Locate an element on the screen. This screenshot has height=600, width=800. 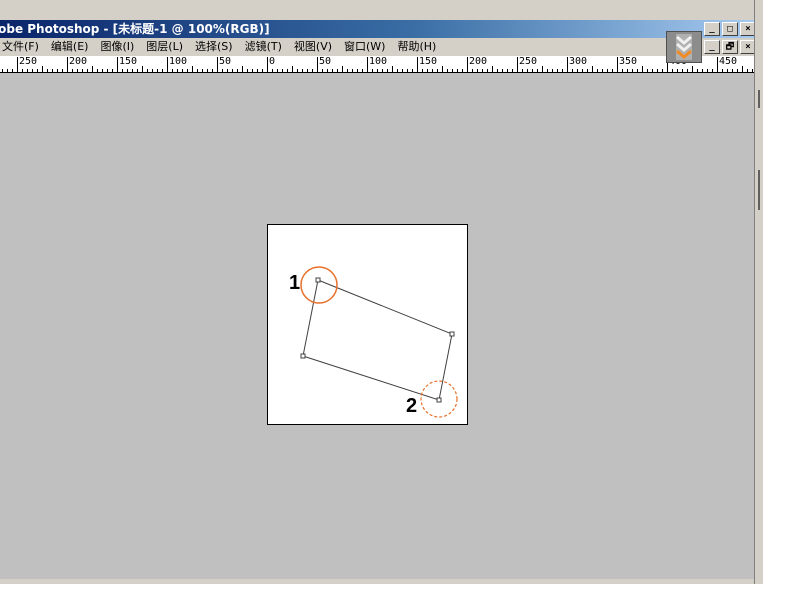
anchor-point-top-left is located at coordinates (318, 280).